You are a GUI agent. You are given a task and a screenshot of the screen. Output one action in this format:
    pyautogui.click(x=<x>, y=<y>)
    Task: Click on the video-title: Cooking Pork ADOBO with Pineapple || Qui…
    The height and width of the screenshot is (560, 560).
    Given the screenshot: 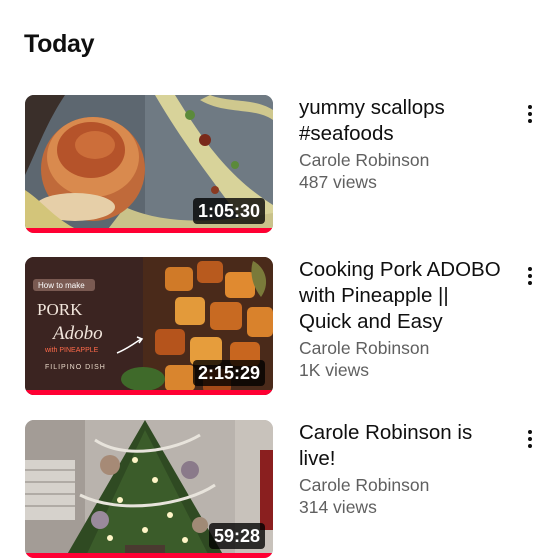 What is the action you would take?
    pyautogui.click(x=403, y=296)
    